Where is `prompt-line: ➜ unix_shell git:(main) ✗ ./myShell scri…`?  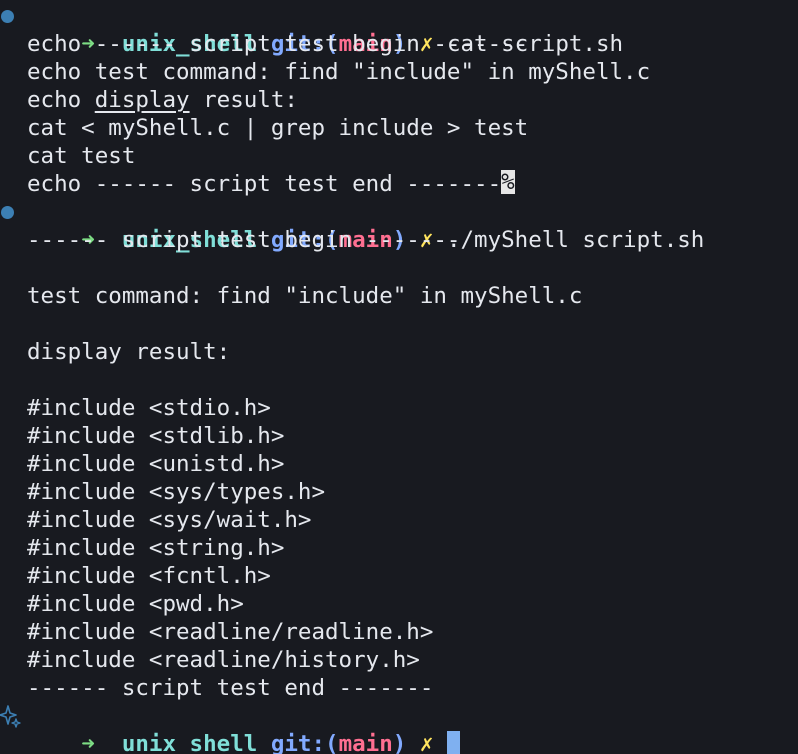
prompt-line: ➜ unix_shell git:(main) ✗ ./myShell scri… is located at coordinates (399, 225).